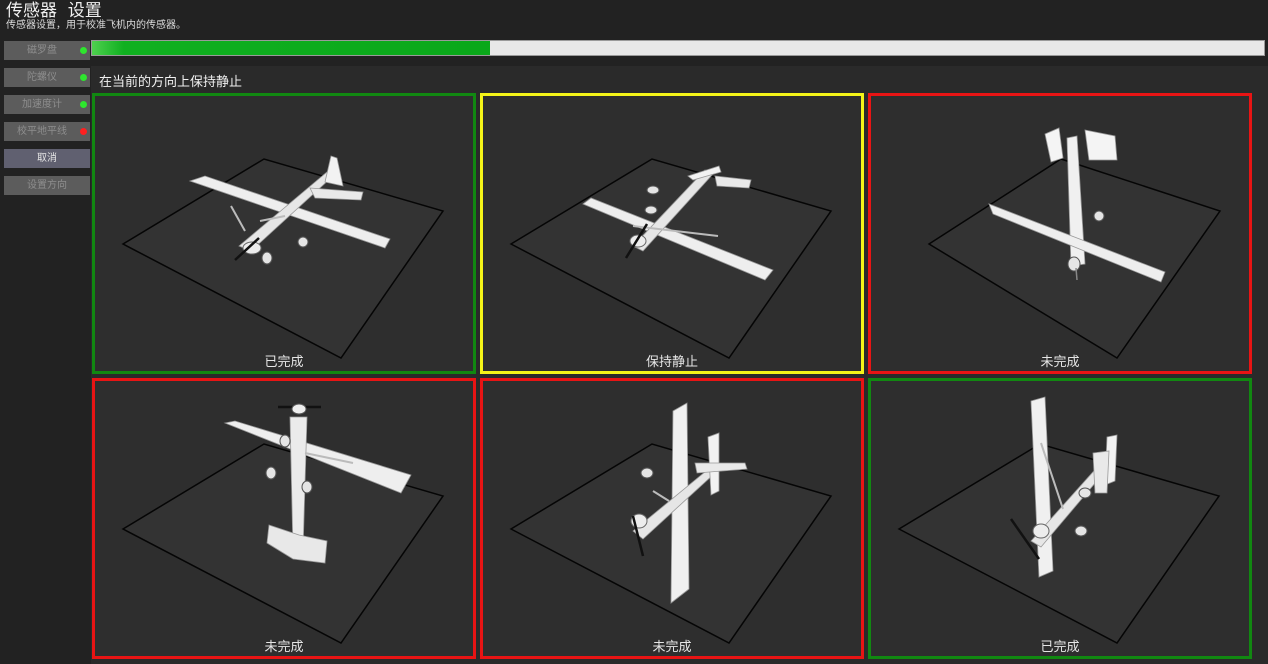  What do you see at coordinates (283, 257) in the screenshot?
I see `plane-level-icon` at bounding box center [283, 257].